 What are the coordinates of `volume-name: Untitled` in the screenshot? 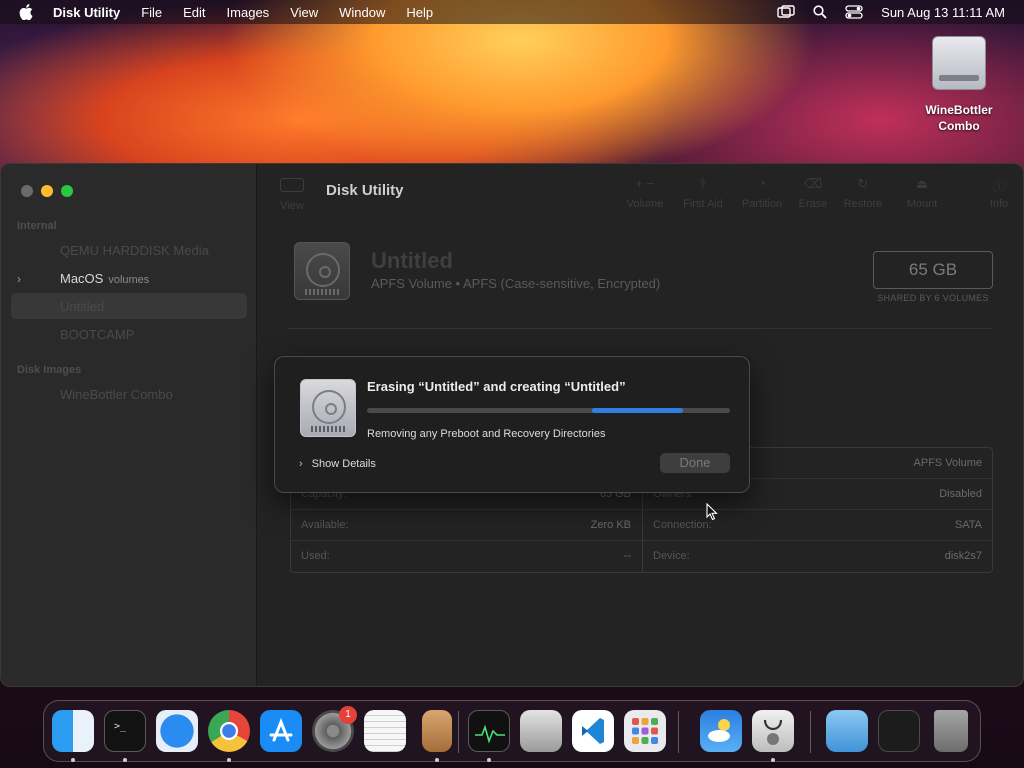 It's located at (412, 260).